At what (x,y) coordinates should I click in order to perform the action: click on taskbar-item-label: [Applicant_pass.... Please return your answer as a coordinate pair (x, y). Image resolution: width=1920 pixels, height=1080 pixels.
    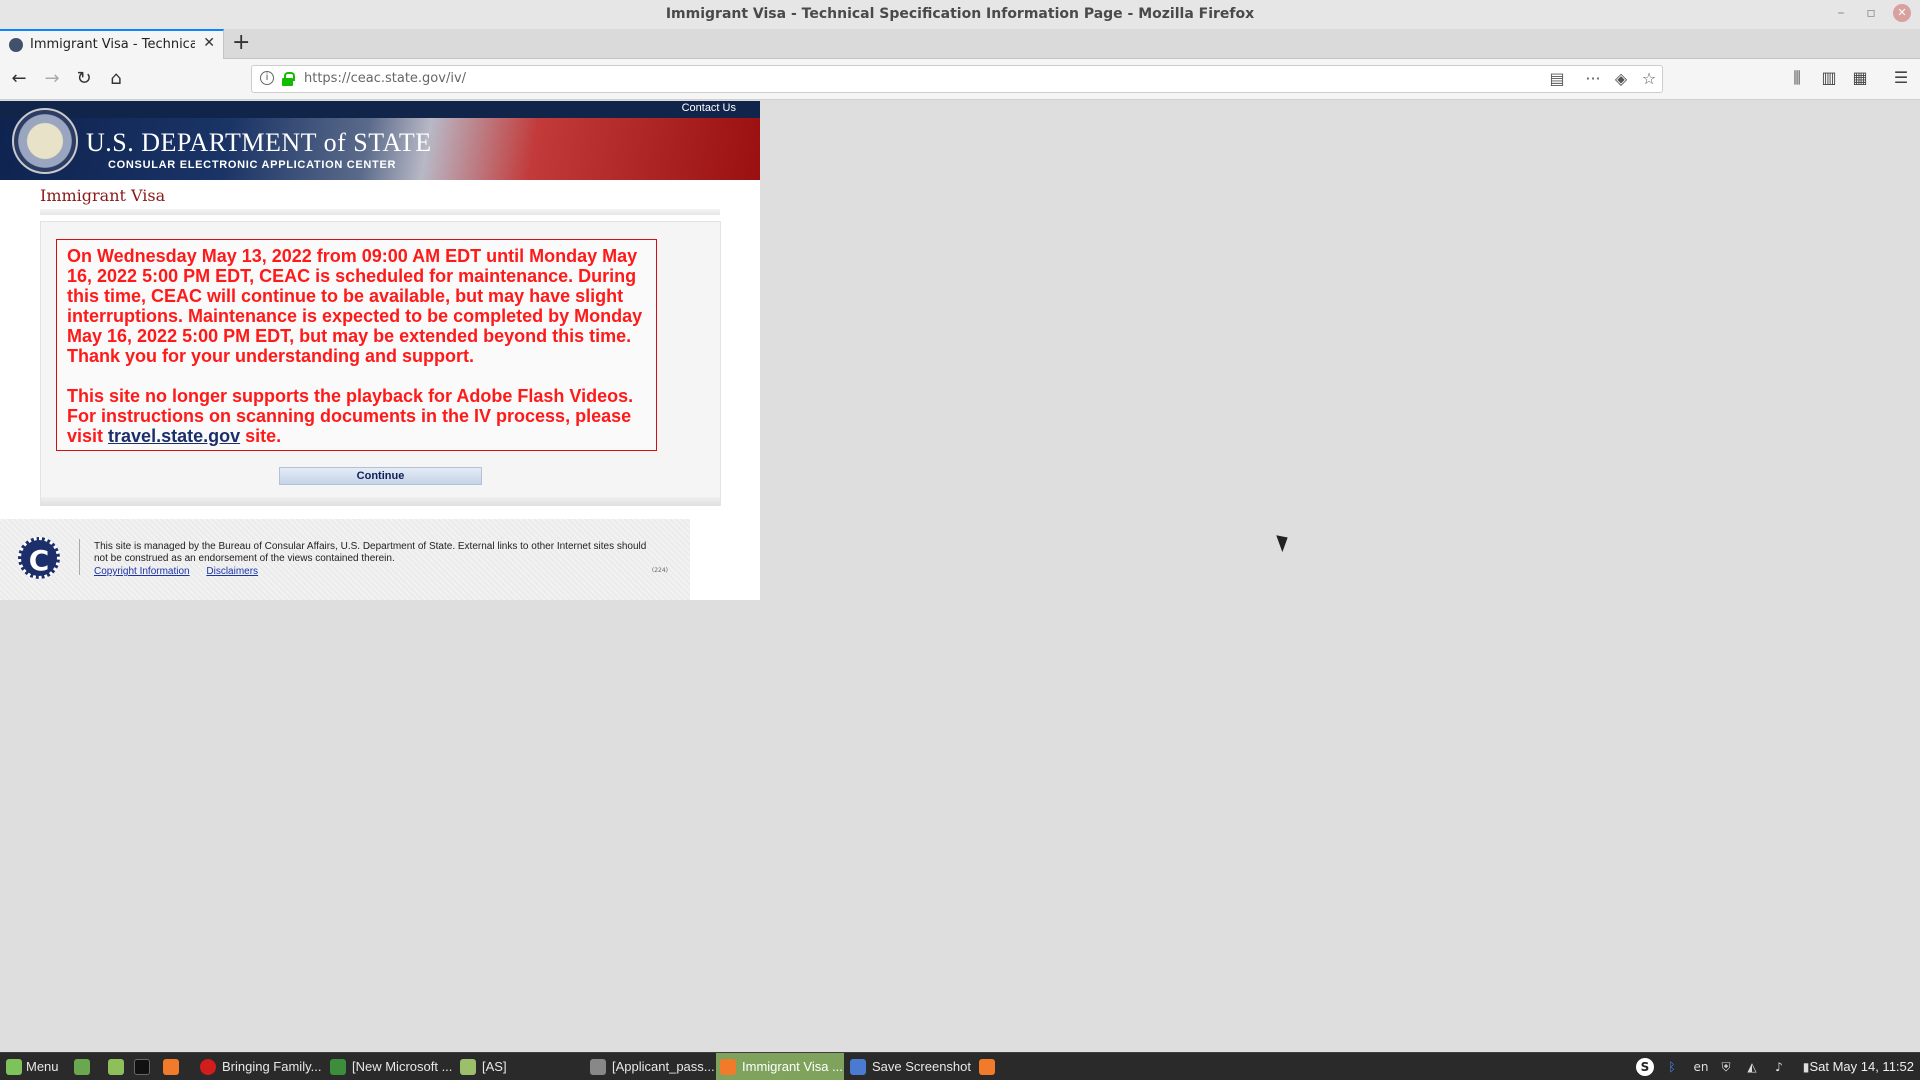
    Looking at the image, I should click on (663, 1066).